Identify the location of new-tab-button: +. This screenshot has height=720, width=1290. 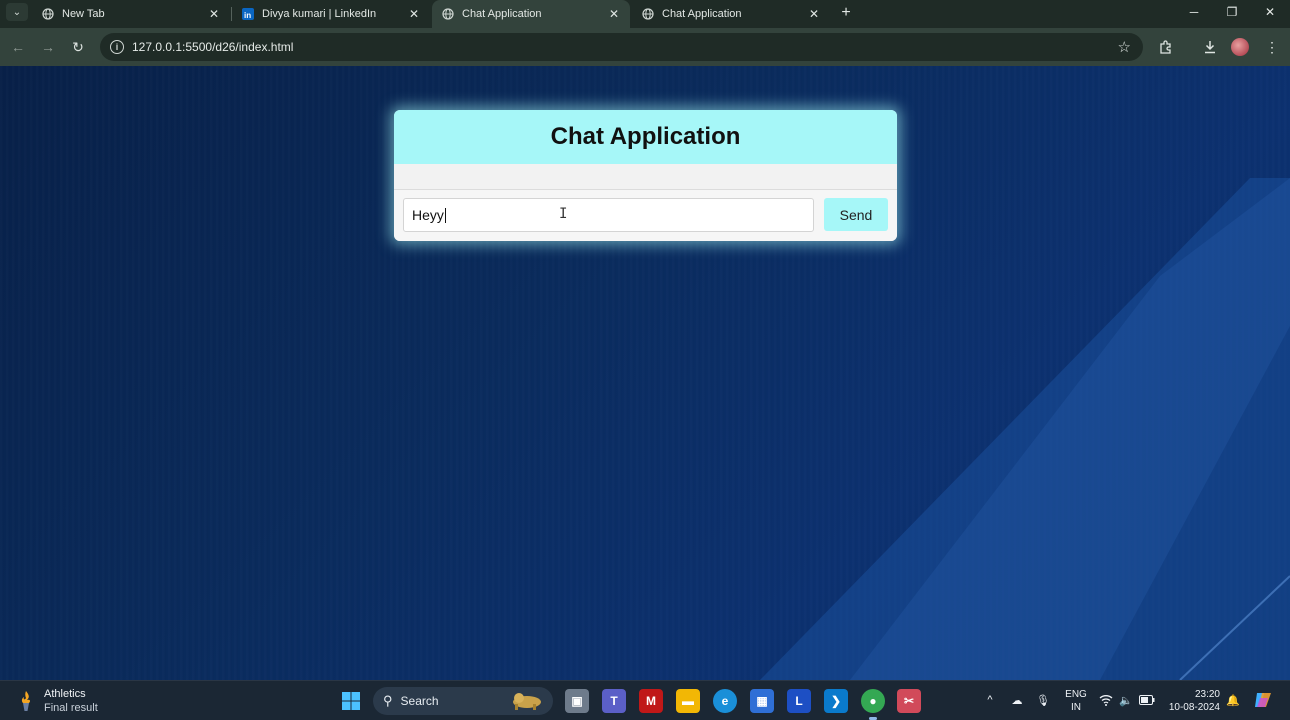
(846, 13).